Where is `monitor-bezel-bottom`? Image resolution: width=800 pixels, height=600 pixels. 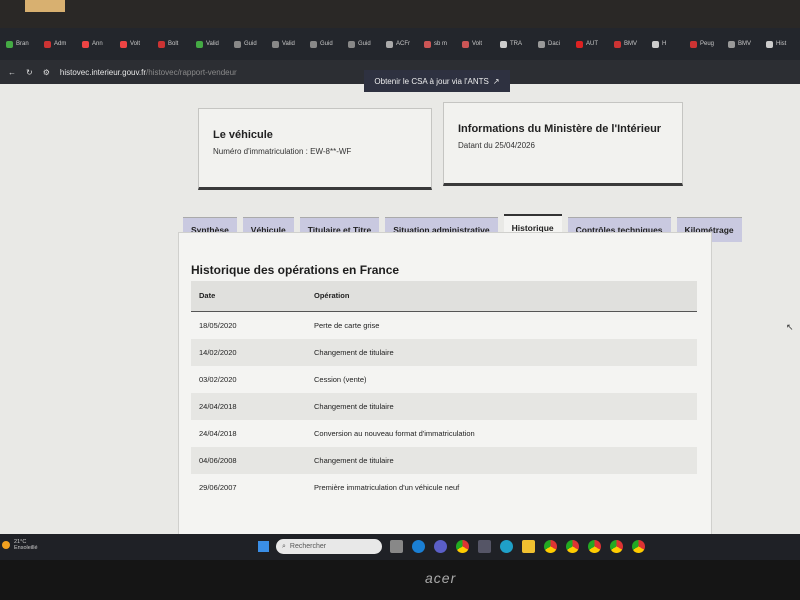 monitor-bezel-bottom is located at coordinates (400, 580).